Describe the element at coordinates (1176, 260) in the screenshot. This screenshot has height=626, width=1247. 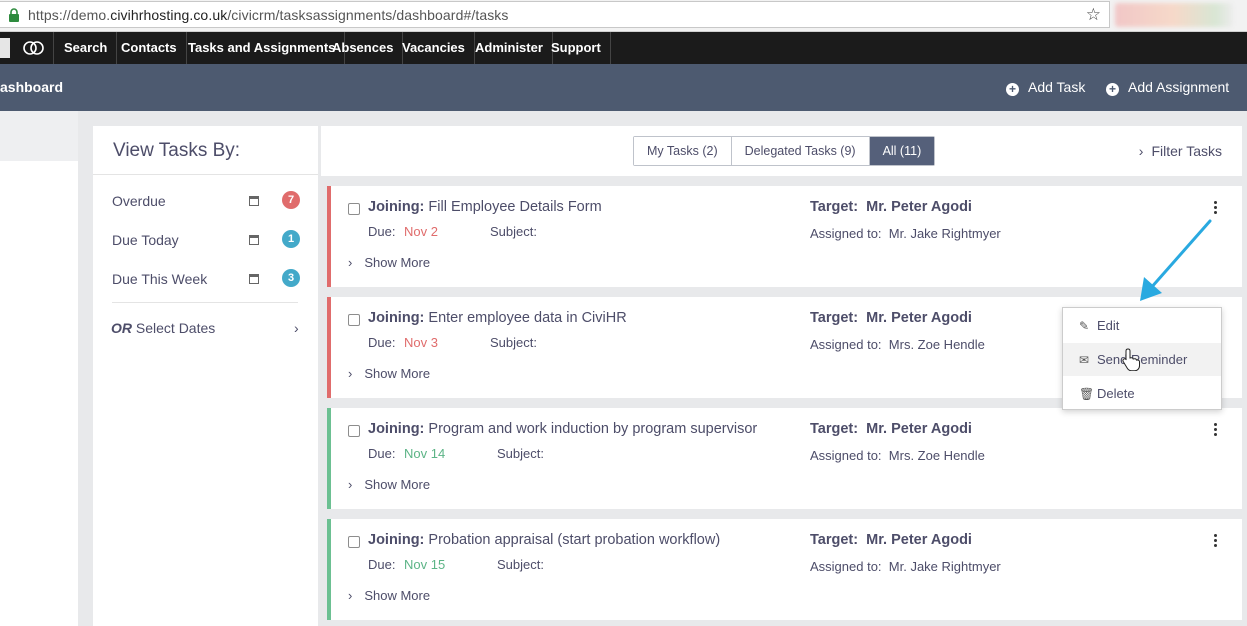
I see `annotation-arrow-icon` at that location.